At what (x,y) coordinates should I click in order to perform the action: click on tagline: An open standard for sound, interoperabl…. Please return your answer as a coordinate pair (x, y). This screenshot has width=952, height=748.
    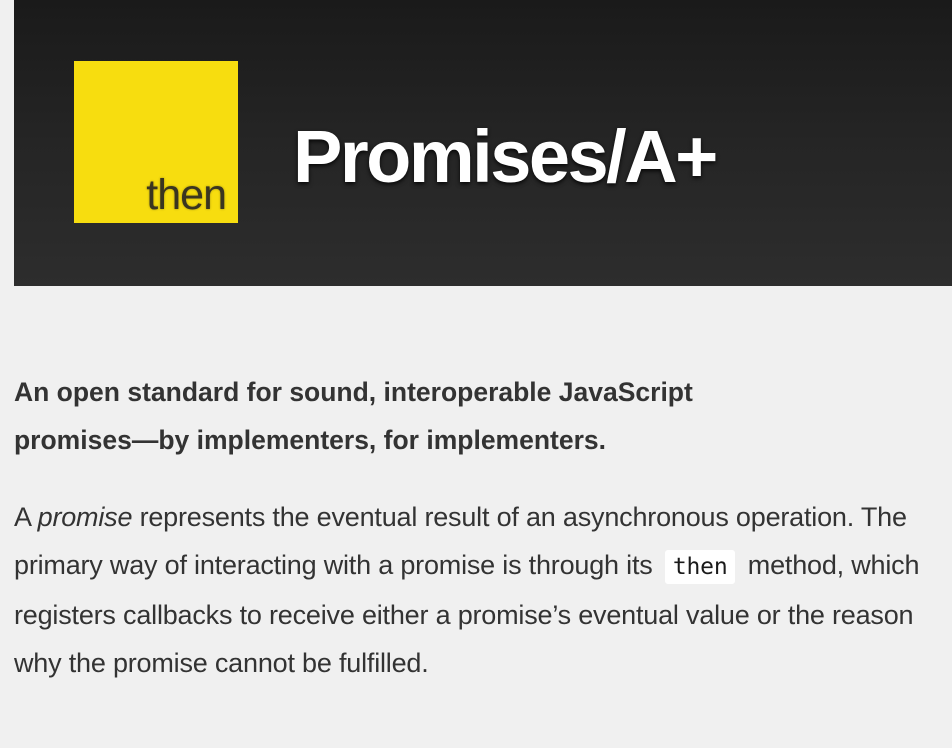
    Looking at the image, I should click on (464, 416).